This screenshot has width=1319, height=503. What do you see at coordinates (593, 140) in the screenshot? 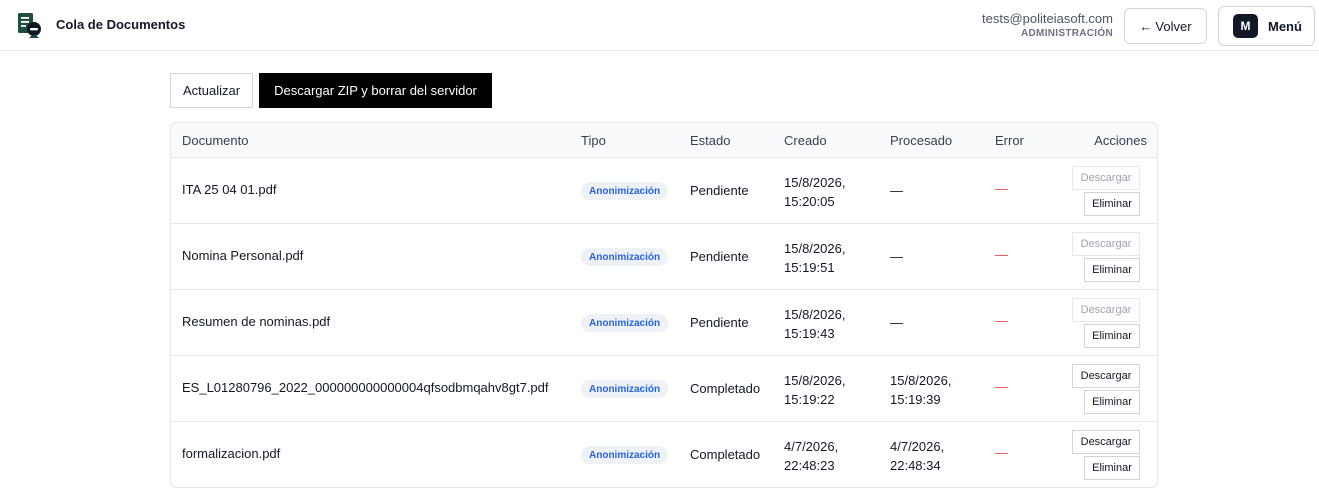
I see `column-header-tipo: Tipo` at bounding box center [593, 140].